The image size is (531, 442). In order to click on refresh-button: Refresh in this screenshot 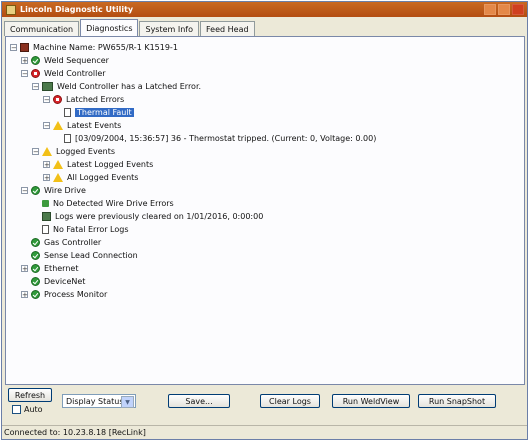, I will do `click(30, 395)`.